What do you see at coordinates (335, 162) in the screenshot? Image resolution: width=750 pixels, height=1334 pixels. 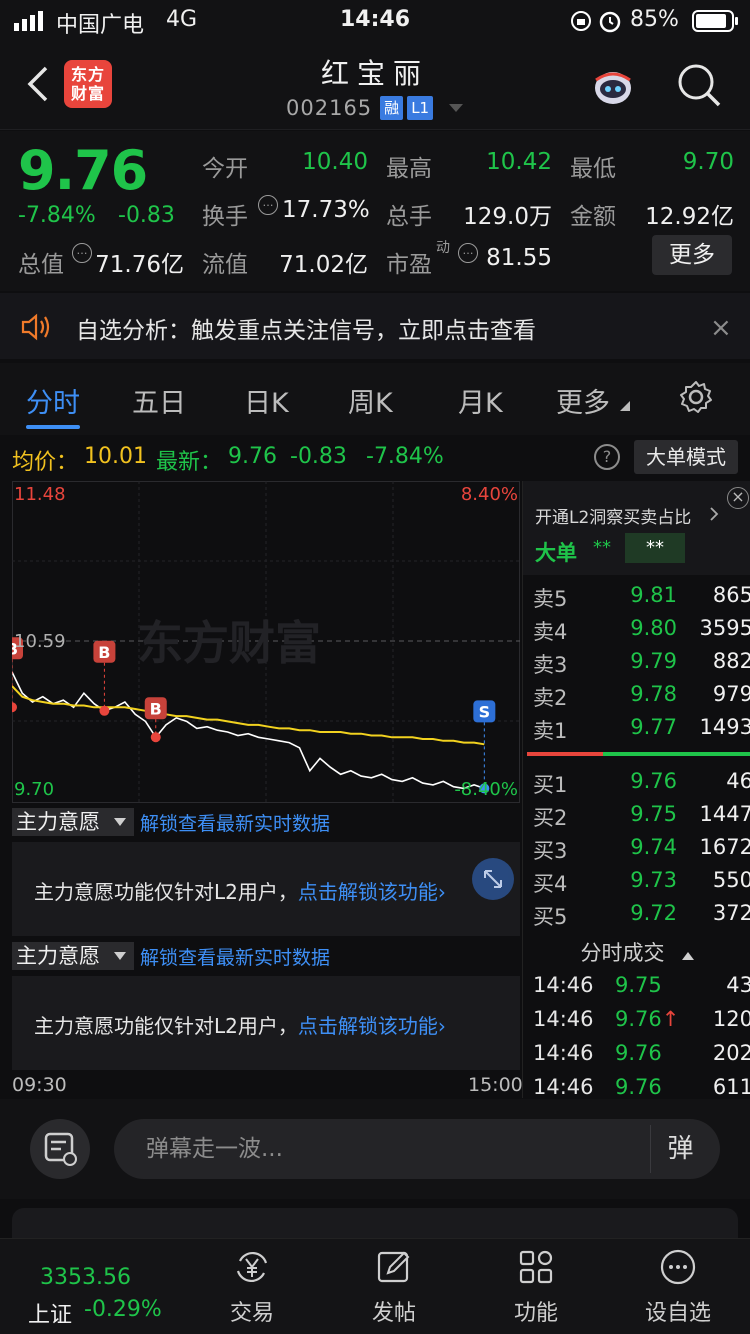 I see `open-value: 10.40` at bounding box center [335, 162].